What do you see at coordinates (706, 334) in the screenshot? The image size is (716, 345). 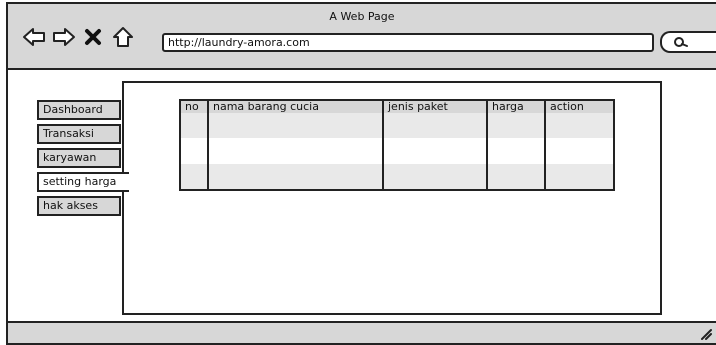 I see `resize-grip-icon` at bounding box center [706, 334].